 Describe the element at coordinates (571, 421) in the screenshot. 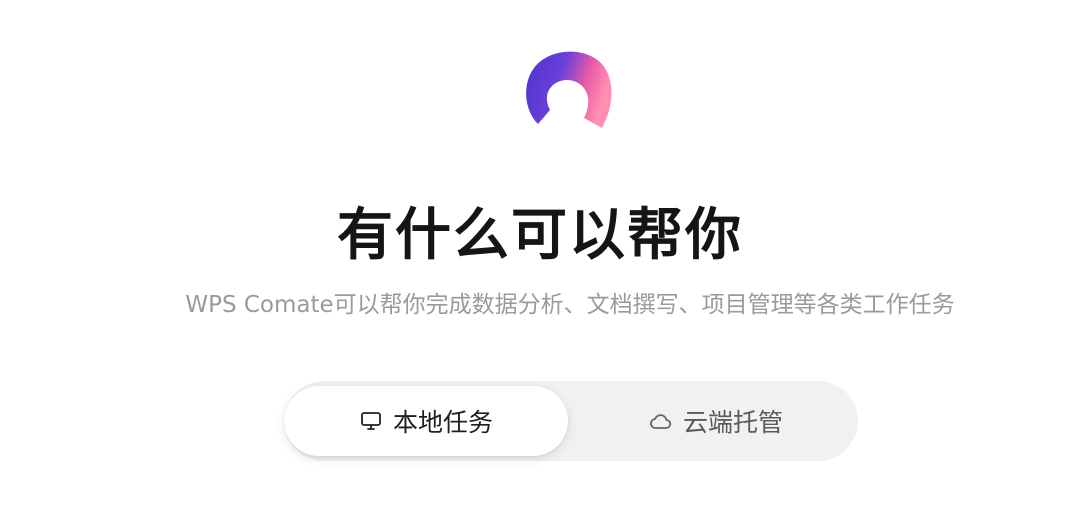

I see `mode-toggle: 本地任务 云端托管` at that location.